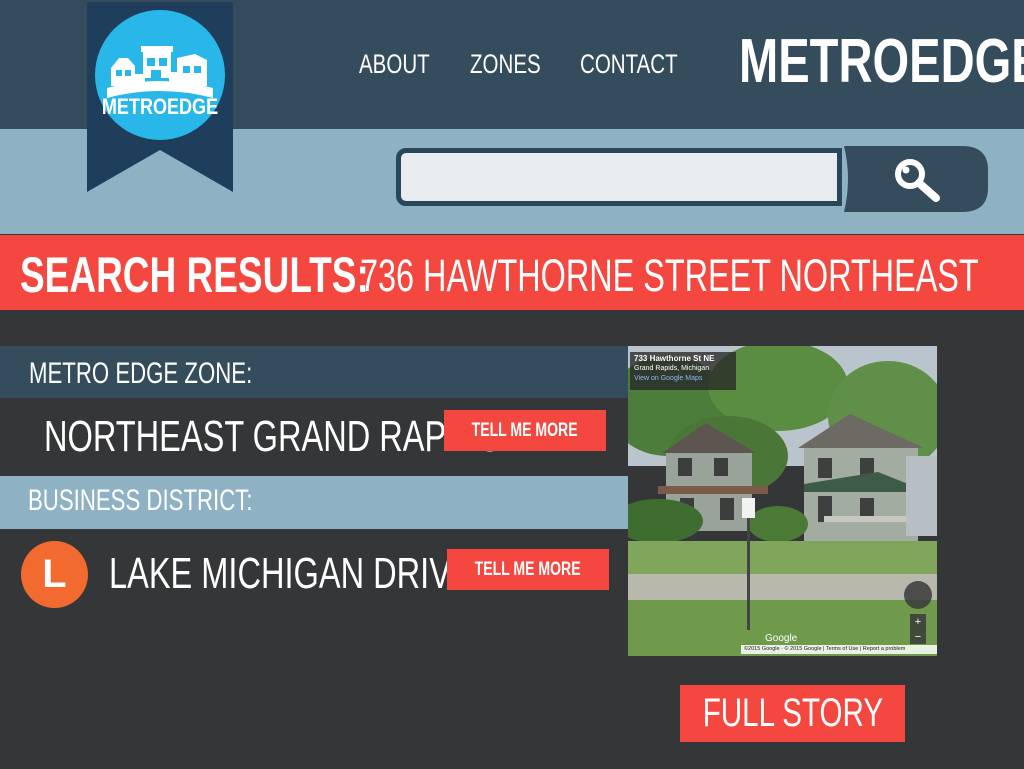  I want to click on nav-contact-link: CONTACT, so click(644, 64).